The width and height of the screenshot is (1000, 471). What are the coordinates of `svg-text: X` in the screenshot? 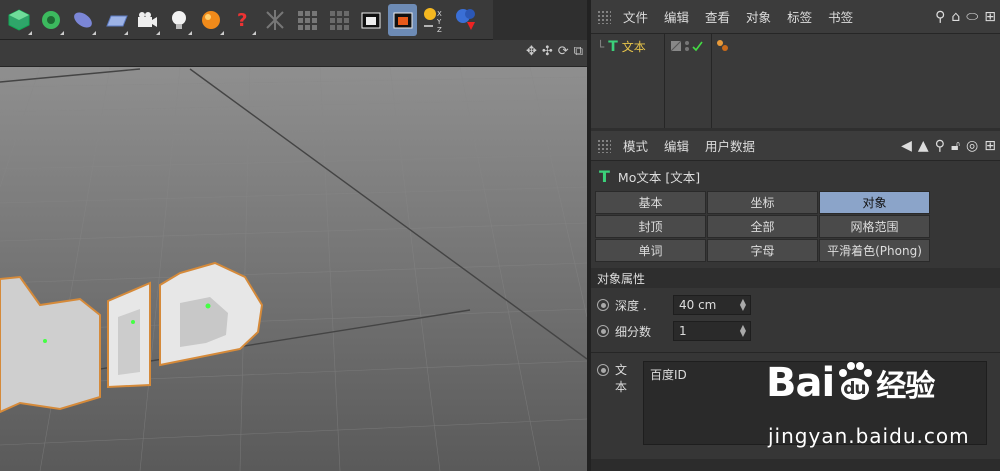 It's located at (439, 14).